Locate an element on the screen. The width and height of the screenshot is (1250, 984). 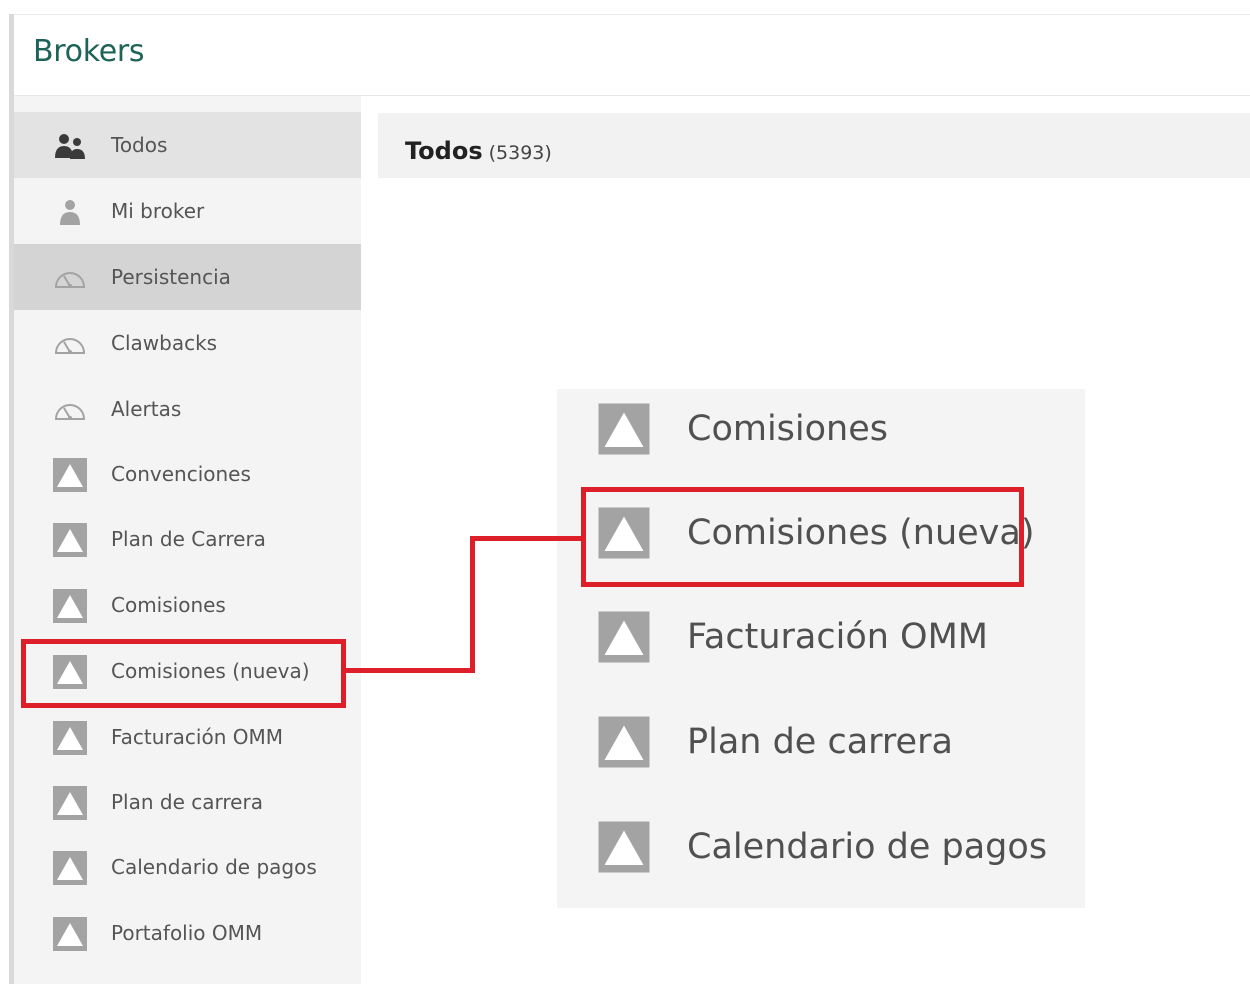
content-title: Todos (5393) is located at coordinates (478, 152).